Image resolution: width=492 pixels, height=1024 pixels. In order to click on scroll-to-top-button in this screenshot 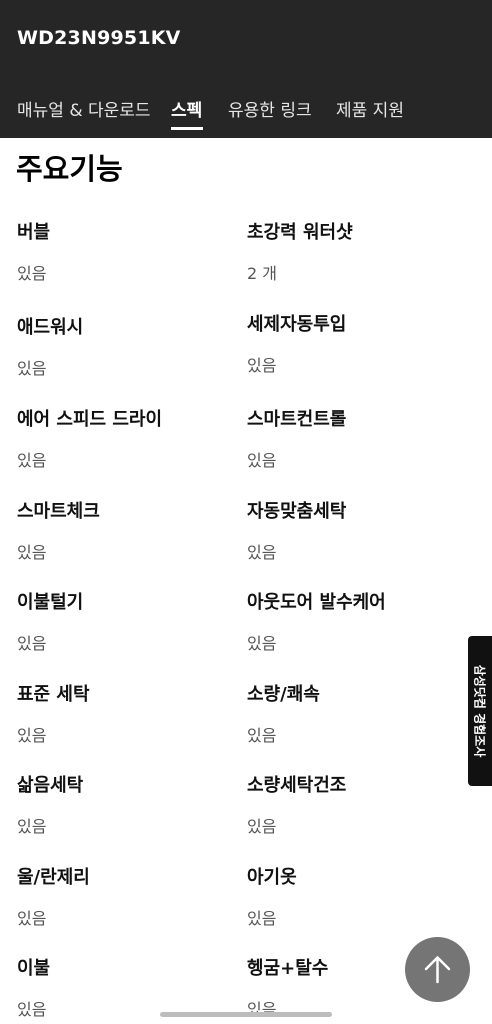, I will do `click(437, 969)`.